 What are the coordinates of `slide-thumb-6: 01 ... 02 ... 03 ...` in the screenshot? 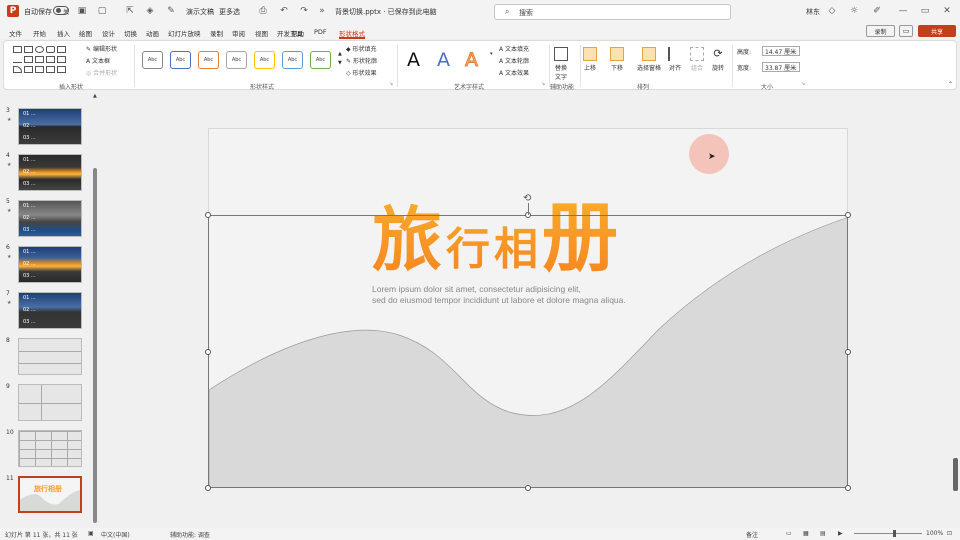 It's located at (50, 264).